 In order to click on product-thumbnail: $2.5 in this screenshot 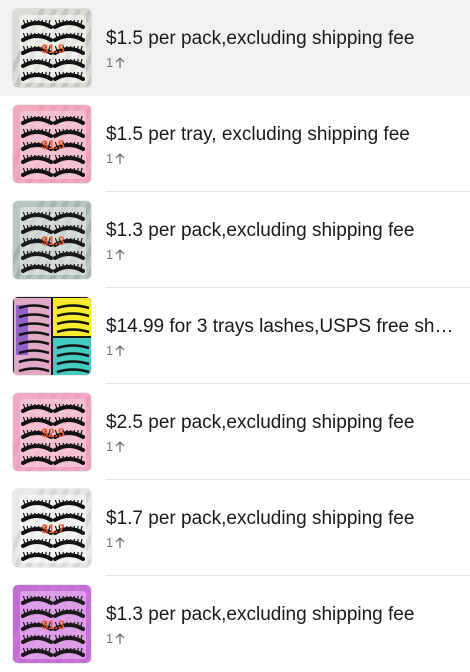, I will do `click(52, 432)`.